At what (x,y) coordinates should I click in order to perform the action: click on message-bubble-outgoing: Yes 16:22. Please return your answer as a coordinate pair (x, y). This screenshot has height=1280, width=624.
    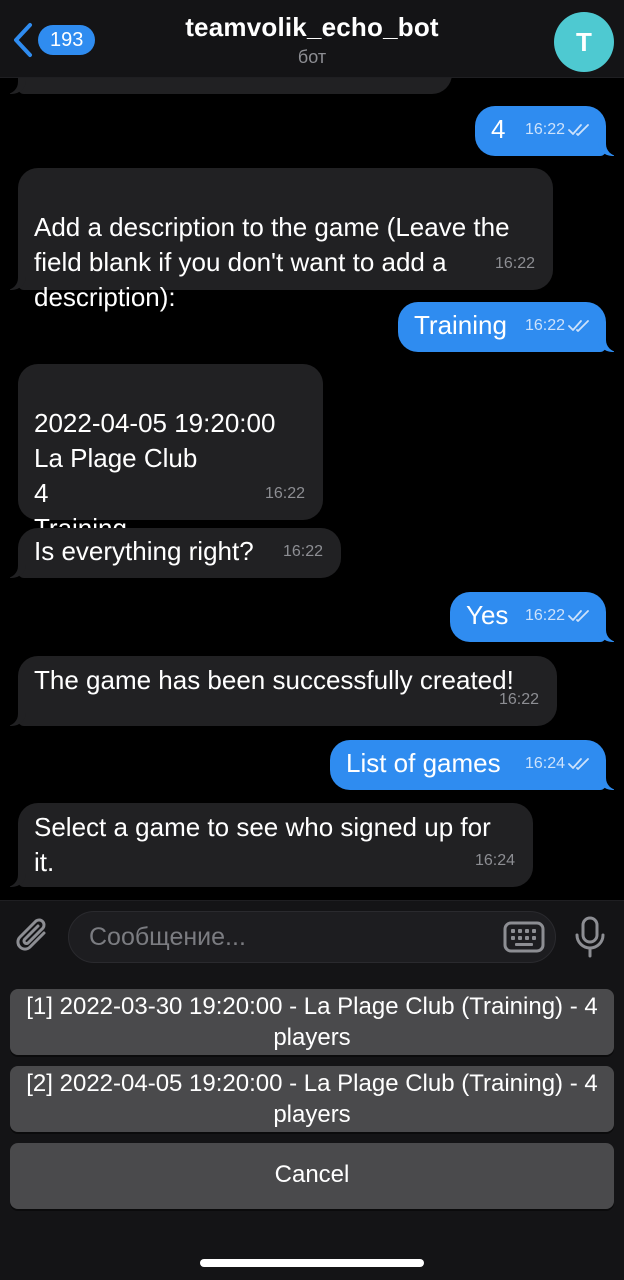
    Looking at the image, I should click on (535, 617).